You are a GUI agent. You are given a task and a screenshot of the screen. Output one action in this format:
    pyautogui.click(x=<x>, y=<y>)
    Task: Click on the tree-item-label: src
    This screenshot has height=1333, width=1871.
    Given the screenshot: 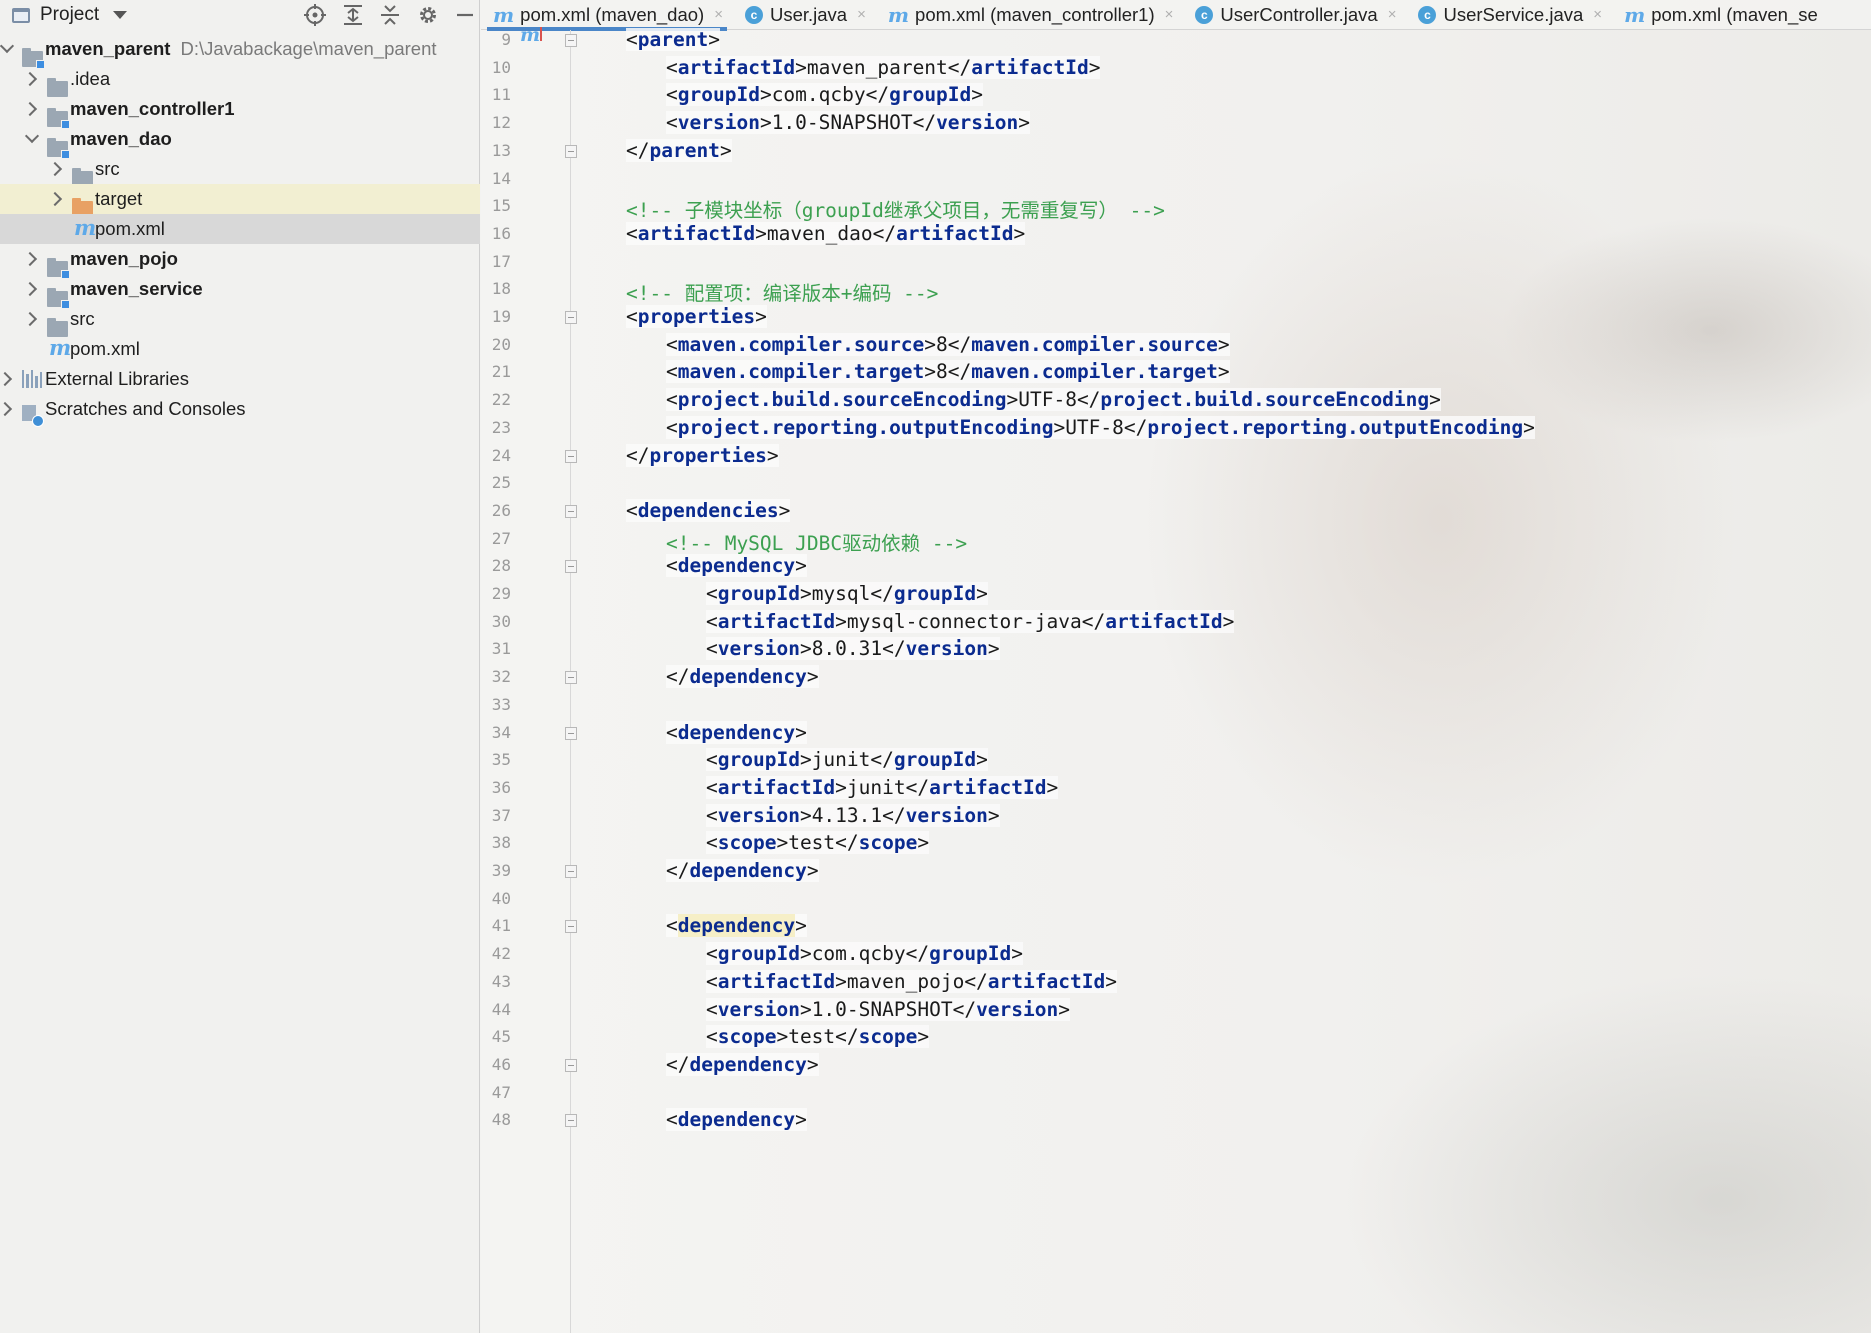 What is the action you would take?
    pyautogui.click(x=82, y=319)
    